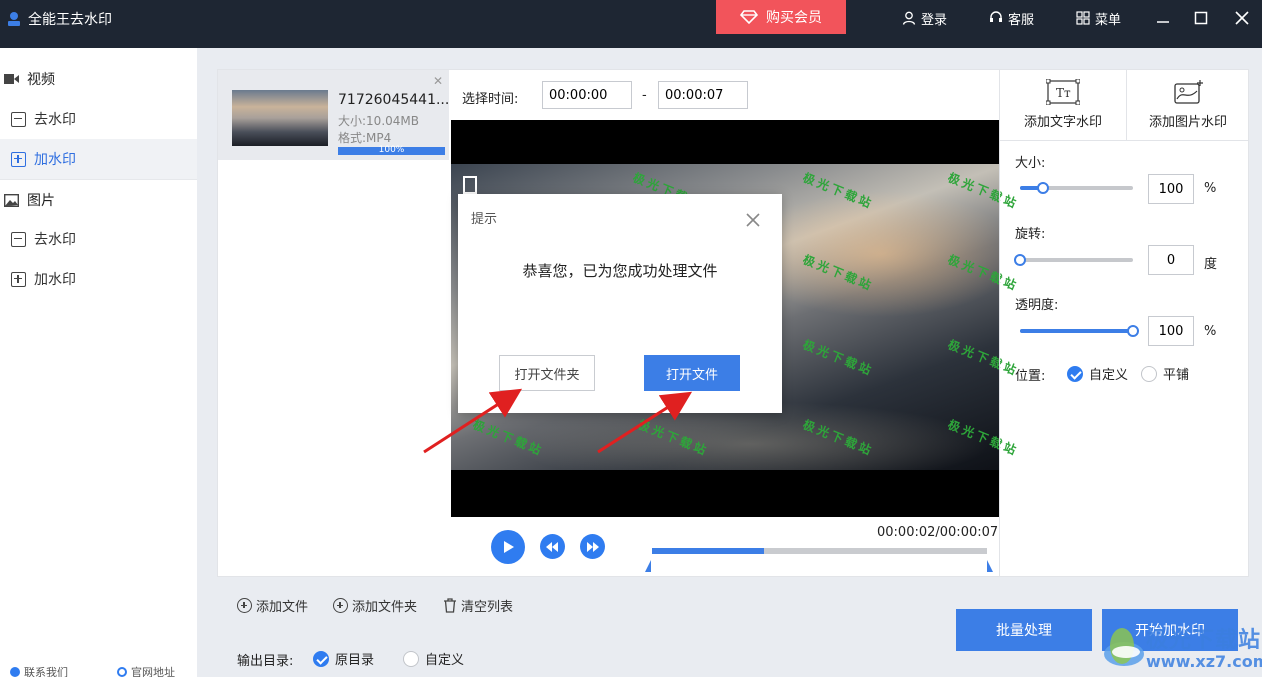 This screenshot has height=677, width=1262. I want to click on annotation-arrow-open-file, so click(645, 422).